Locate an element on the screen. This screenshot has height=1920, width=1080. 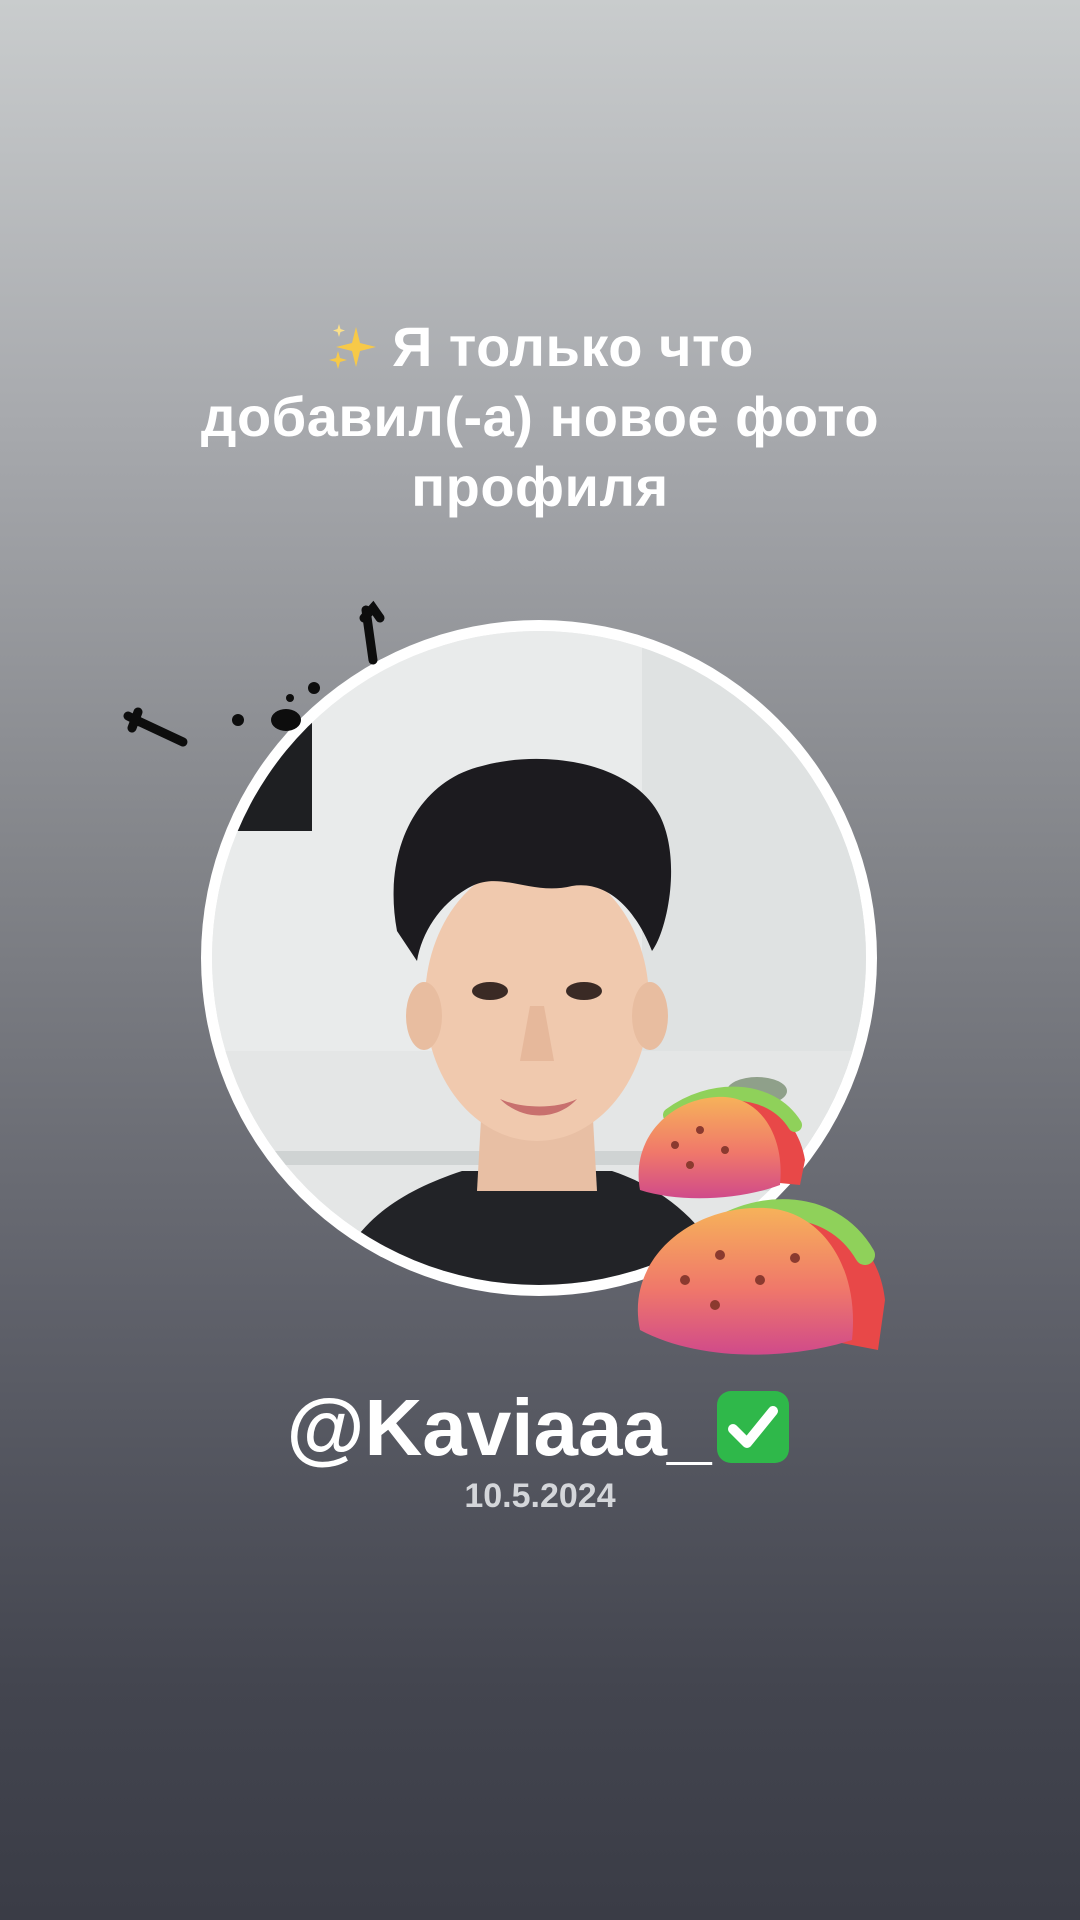
headline-line-3: профиля is located at coordinates (540, 486).